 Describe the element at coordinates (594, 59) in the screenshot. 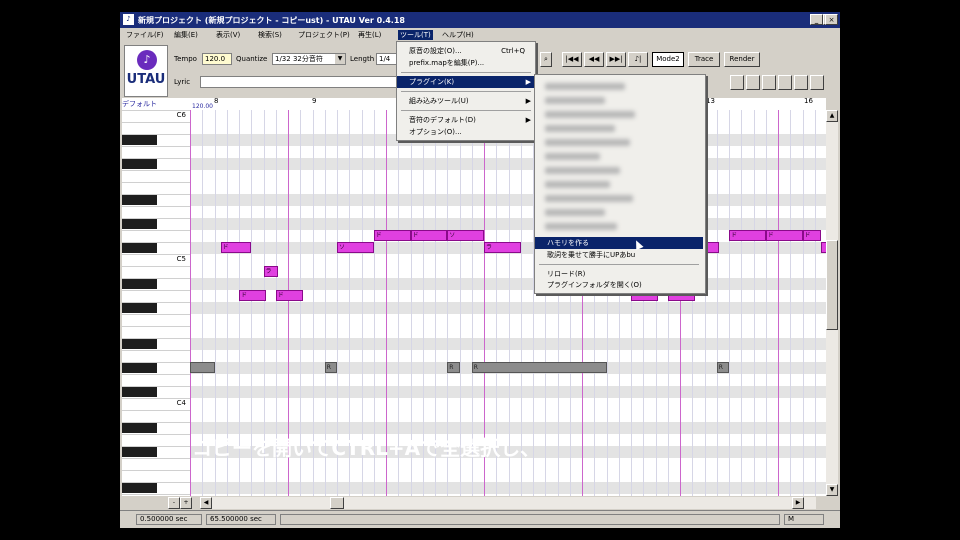

I see `rewind-button: ◀◀` at that location.